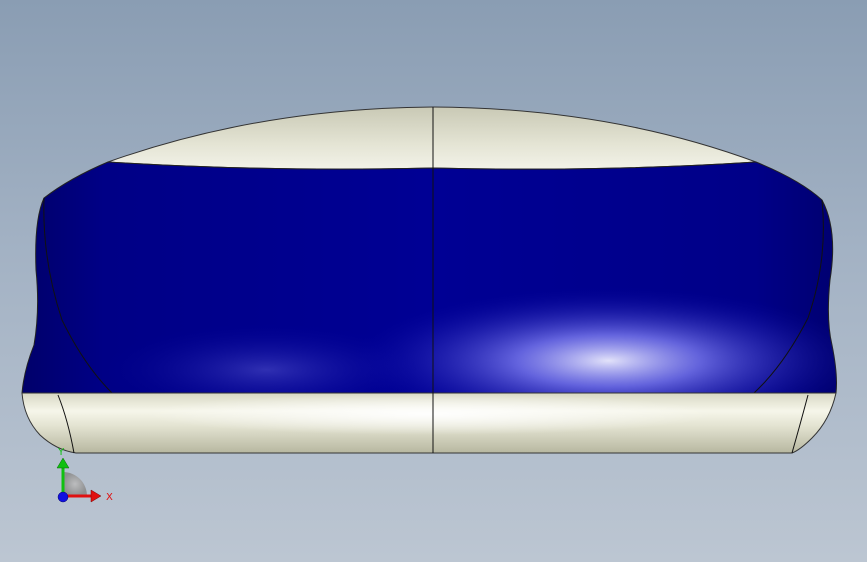 This screenshot has height=562, width=867. I want to click on bottom-band-highlight, so click(429, 423).